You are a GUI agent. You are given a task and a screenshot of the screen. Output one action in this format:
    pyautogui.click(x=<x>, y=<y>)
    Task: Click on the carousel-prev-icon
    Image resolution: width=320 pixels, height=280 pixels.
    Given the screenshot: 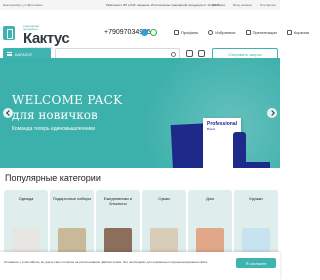 What is the action you would take?
    pyautogui.click(x=8, y=113)
    